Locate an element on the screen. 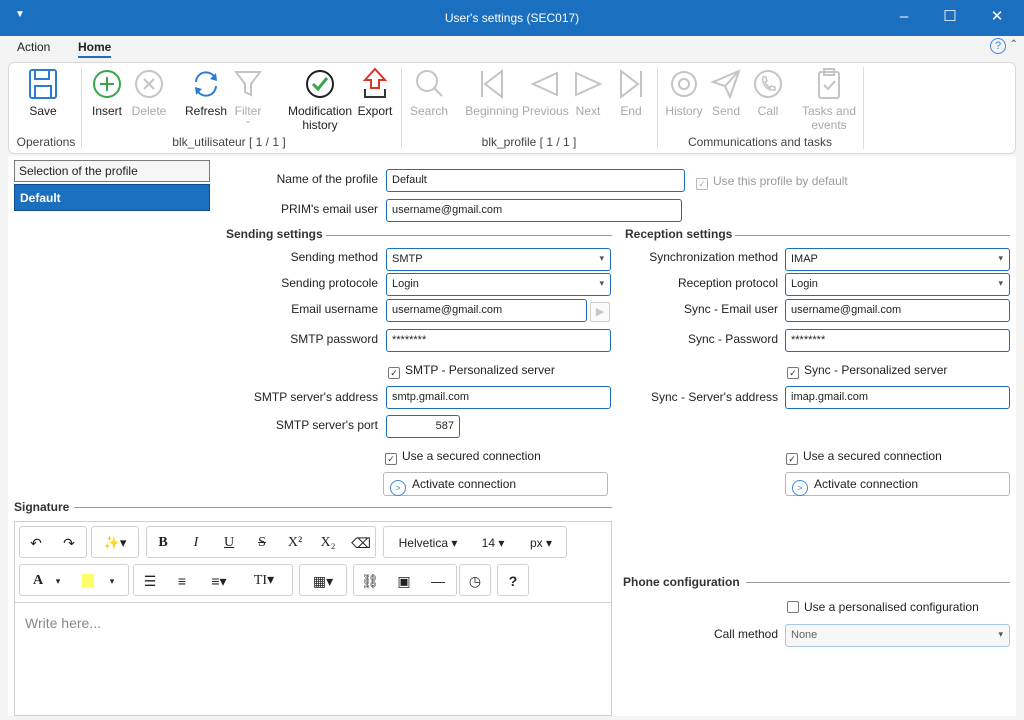  line-height-icon: TI▾ is located at coordinates (264, 581).